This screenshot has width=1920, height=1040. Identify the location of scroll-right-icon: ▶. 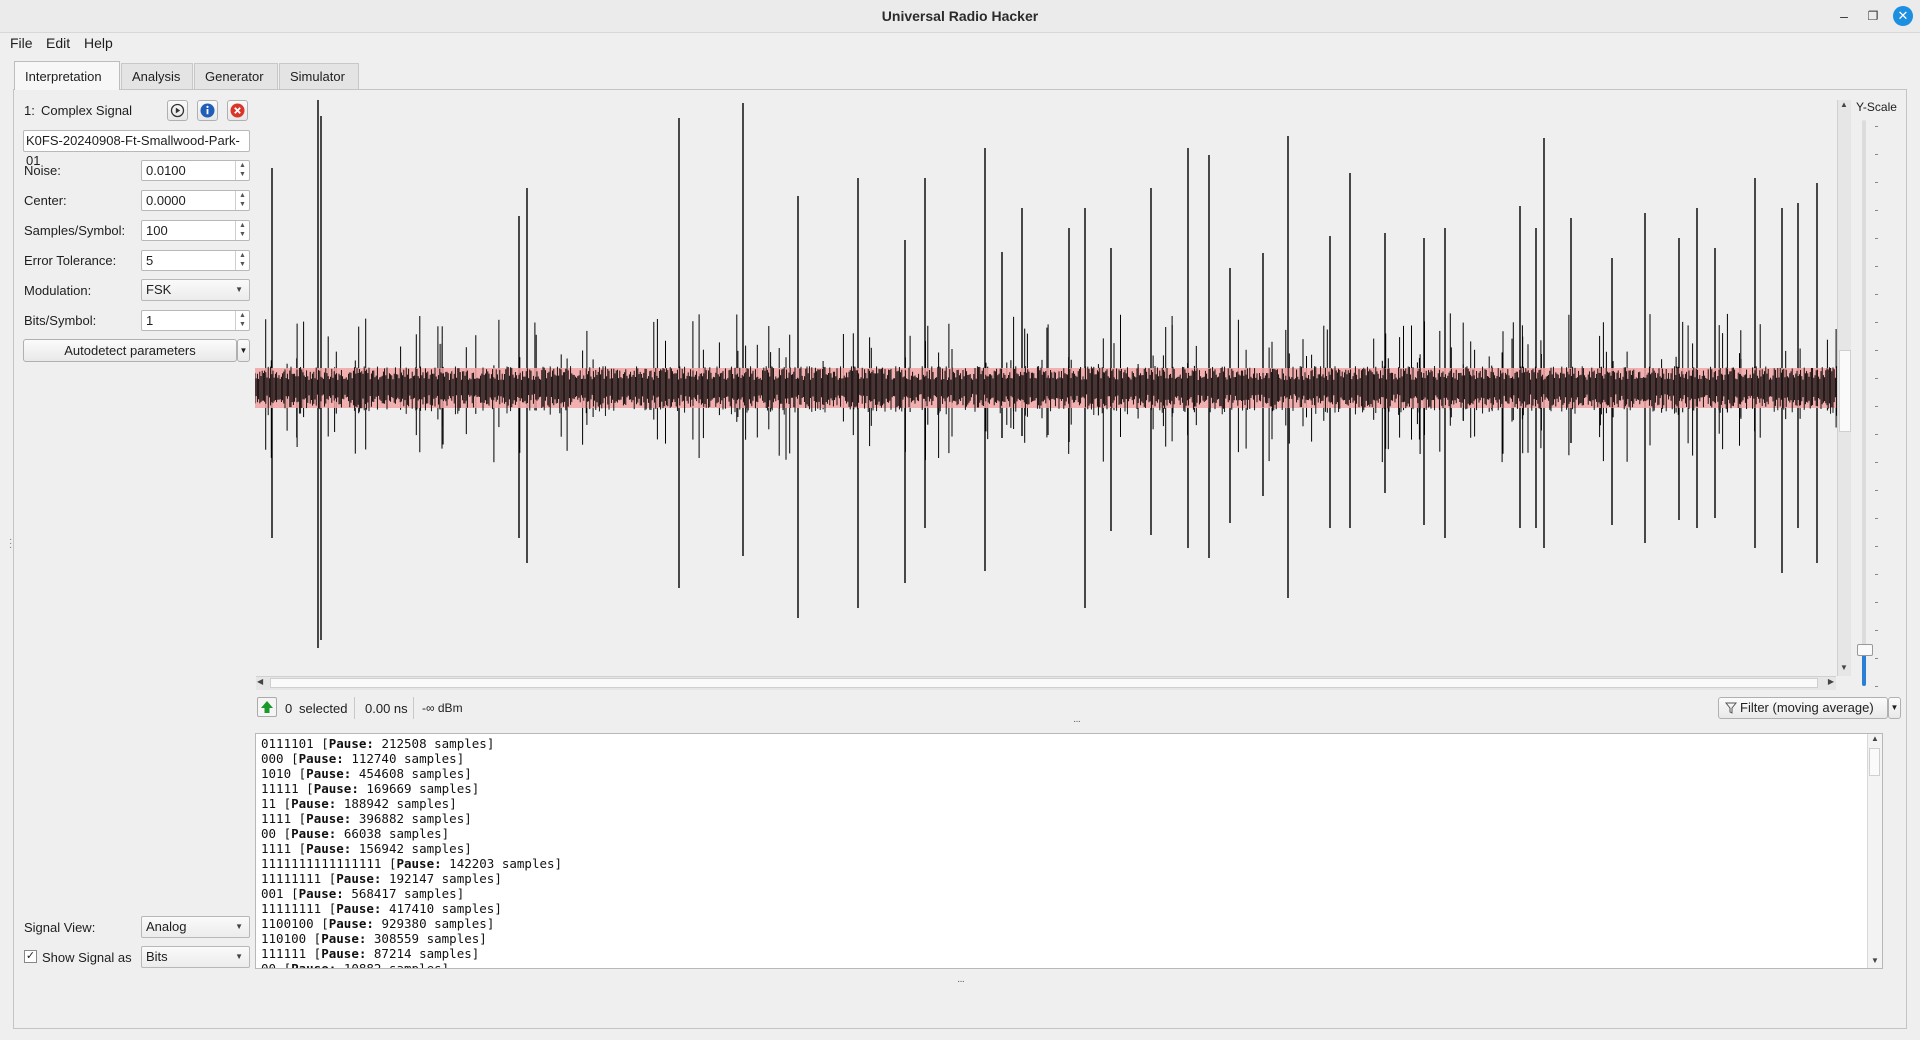
(1831, 681).